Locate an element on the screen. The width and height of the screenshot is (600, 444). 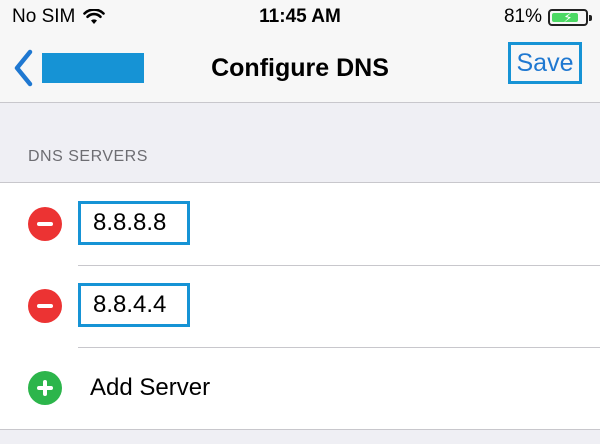
charging-bolt-icon: ⚡ is located at coordinates (568, 17).